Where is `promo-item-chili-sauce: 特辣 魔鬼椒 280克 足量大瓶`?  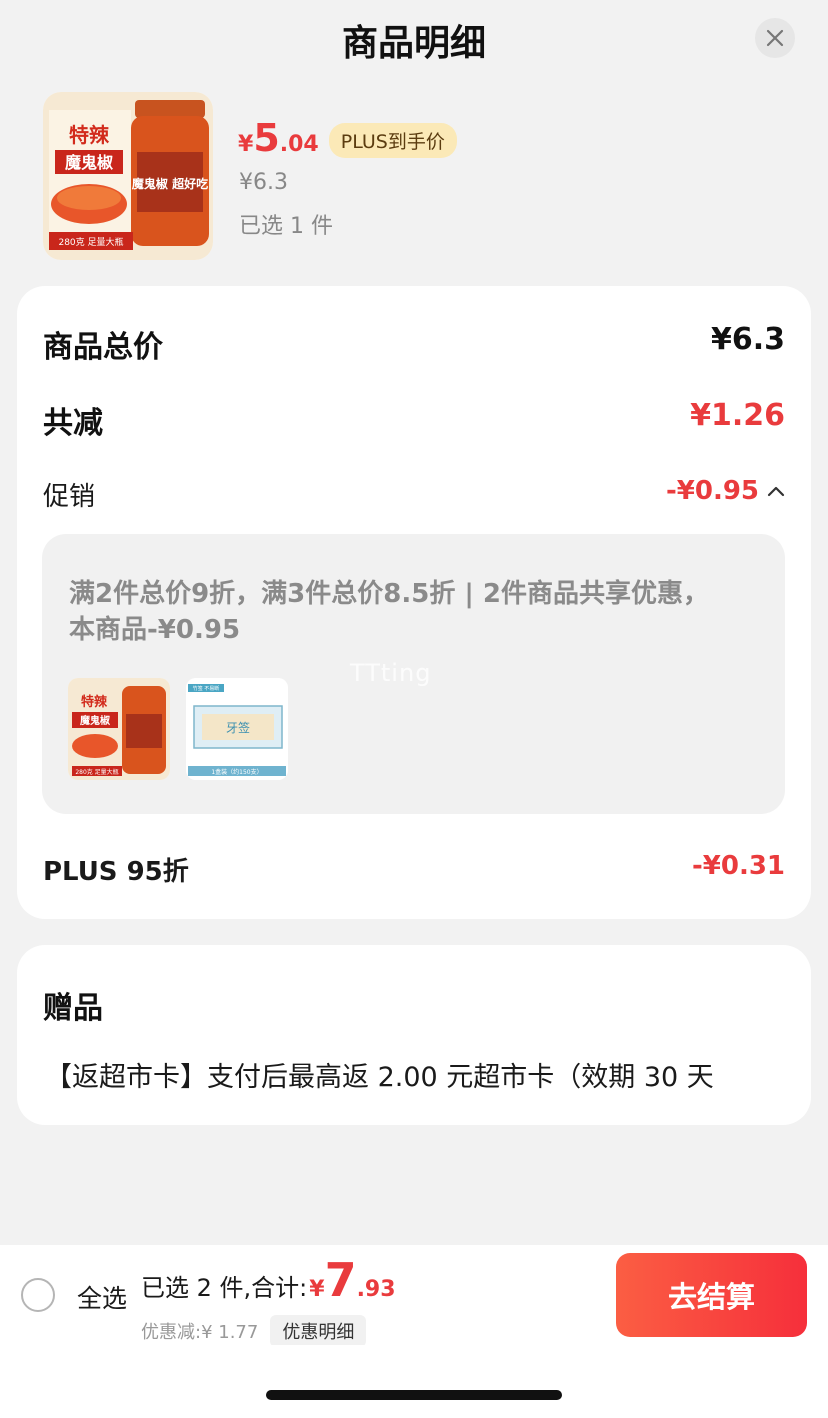
promo-item-chili-sauce: 特辣 魔鬼椒 280克 足量大瓶 is located at coordinates (119, 729).